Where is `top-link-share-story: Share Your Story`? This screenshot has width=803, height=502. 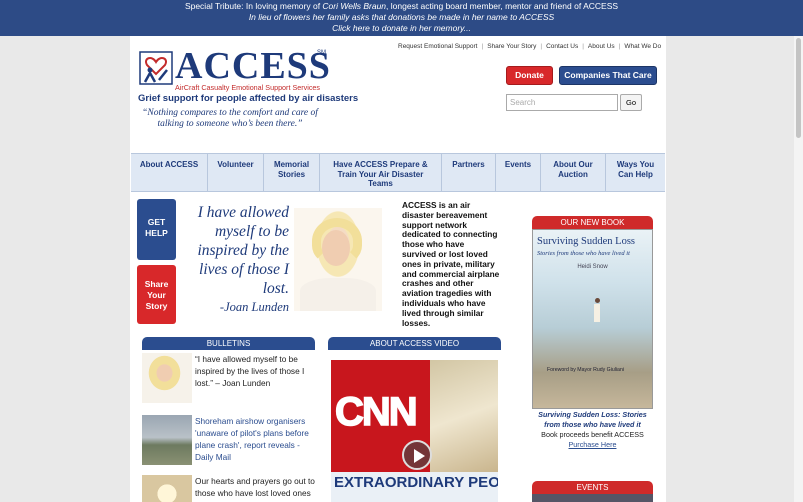 top-link-share-story: Share Your Story is located at coordinates (511, 46).